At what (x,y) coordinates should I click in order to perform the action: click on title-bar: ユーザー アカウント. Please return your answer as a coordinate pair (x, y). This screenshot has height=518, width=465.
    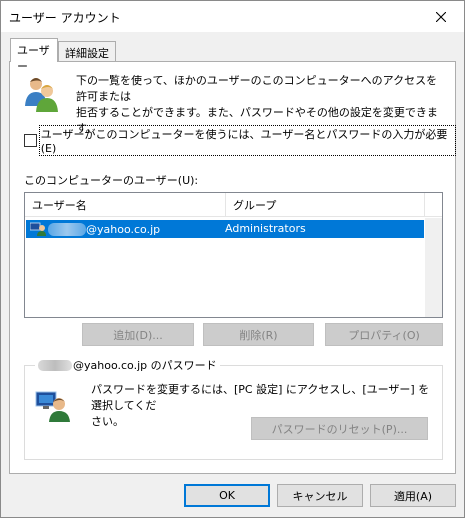
    Looking at the image, I should click on (232, 16).